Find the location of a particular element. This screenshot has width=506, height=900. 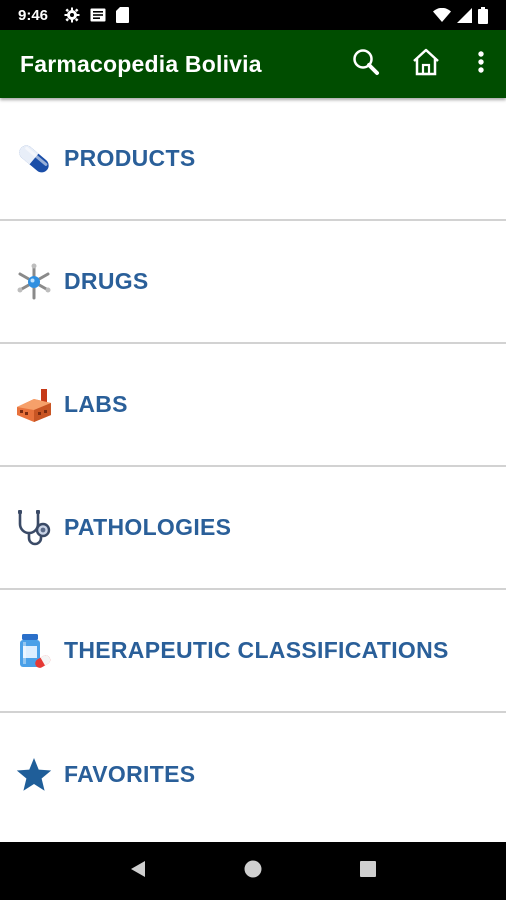

capsule-icon is located at coordinates (34, 159).